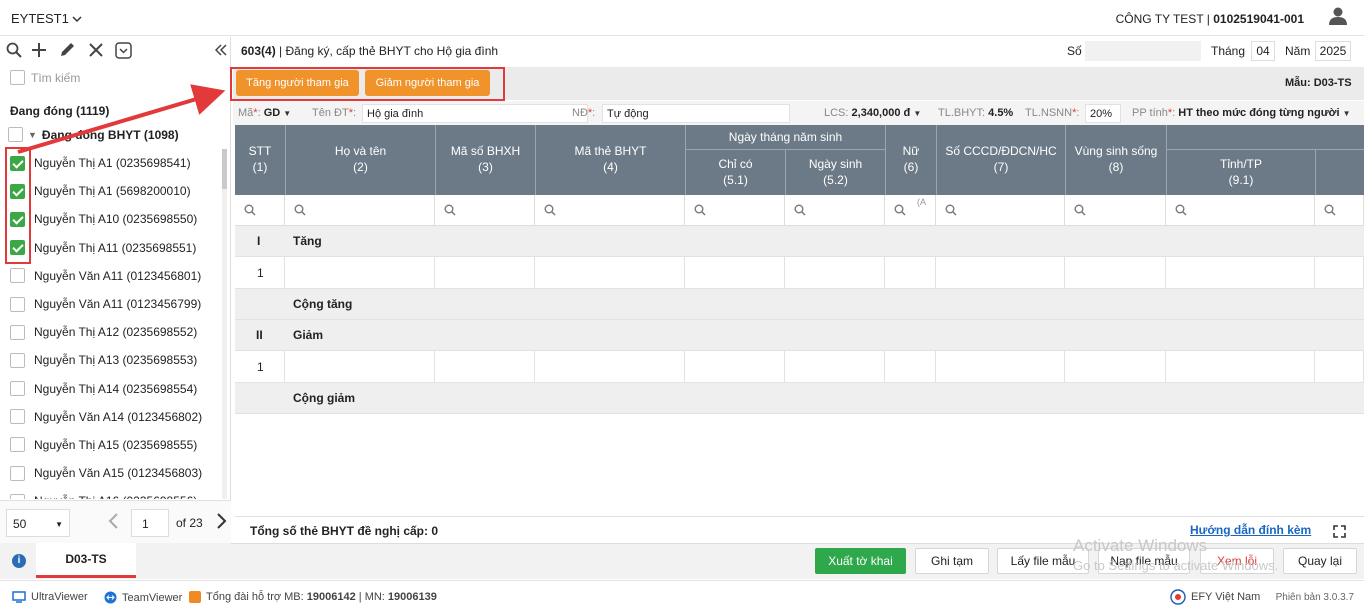 Image resolution: width=1364 pixels, height=610 pixels. I want to click on teamviewer-link: TeamViewer, so click(143, 597).